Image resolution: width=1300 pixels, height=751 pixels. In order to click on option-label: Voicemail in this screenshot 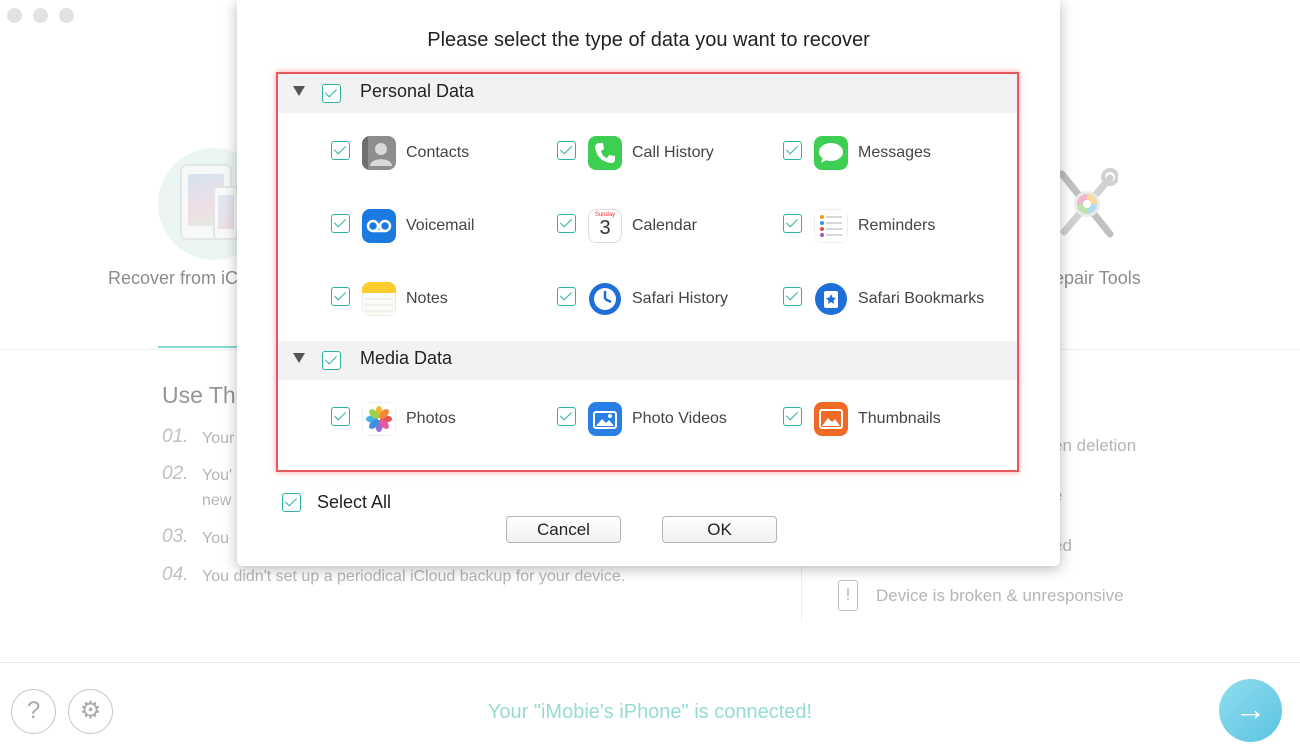, I will do `click(440, 225)`.